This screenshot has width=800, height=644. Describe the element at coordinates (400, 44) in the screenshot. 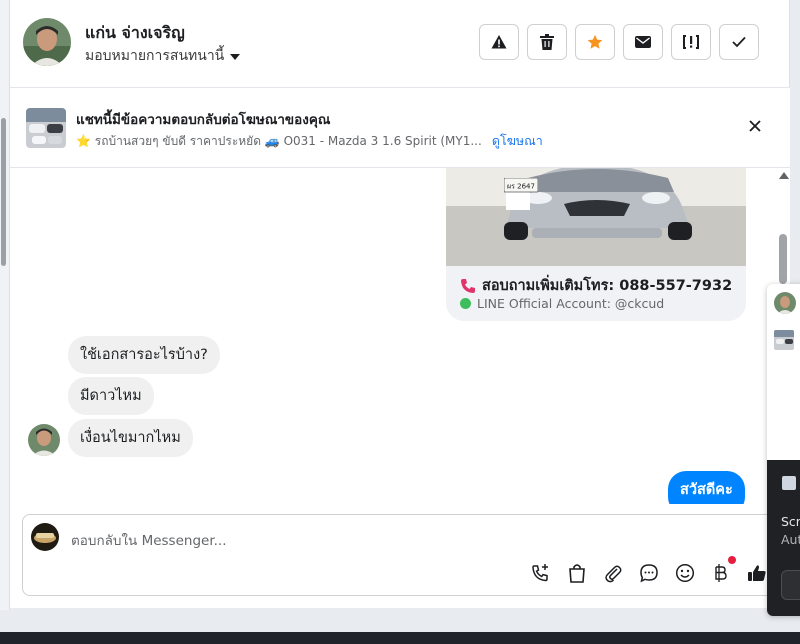

I see `conversation-header: แก่น จ่างเจริญ มอบหมายการสนทนานี้` at that location.